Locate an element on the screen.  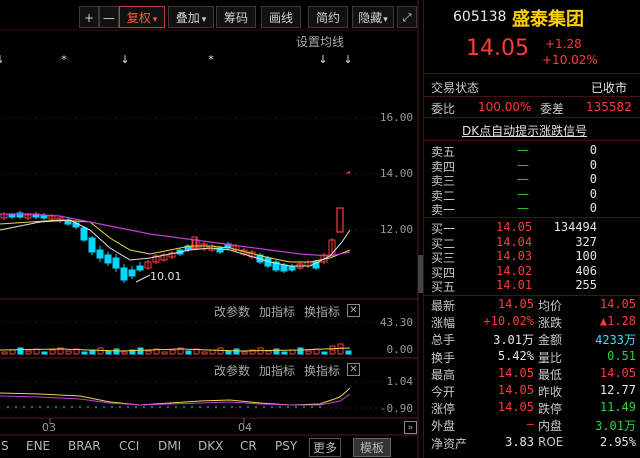
weicha-value: 135582 is located at coordinates (609, 107).